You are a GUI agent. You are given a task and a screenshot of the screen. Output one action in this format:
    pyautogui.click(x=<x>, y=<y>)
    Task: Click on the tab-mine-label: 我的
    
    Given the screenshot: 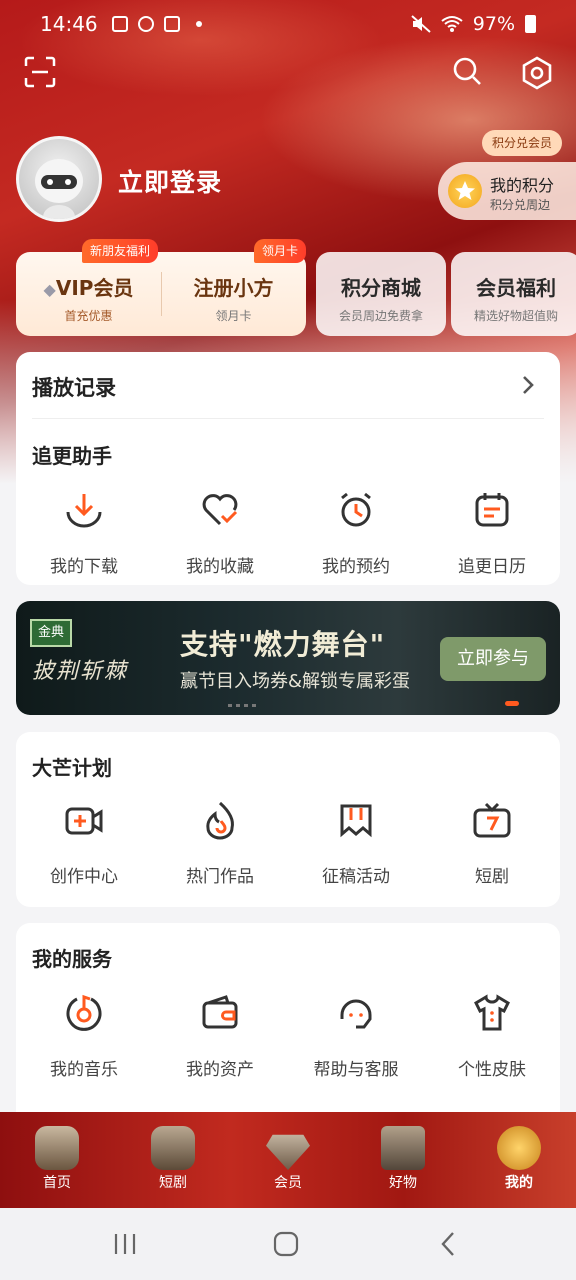 What is the action you would take?
    pyautogui.click(x=519, y=1183)
    